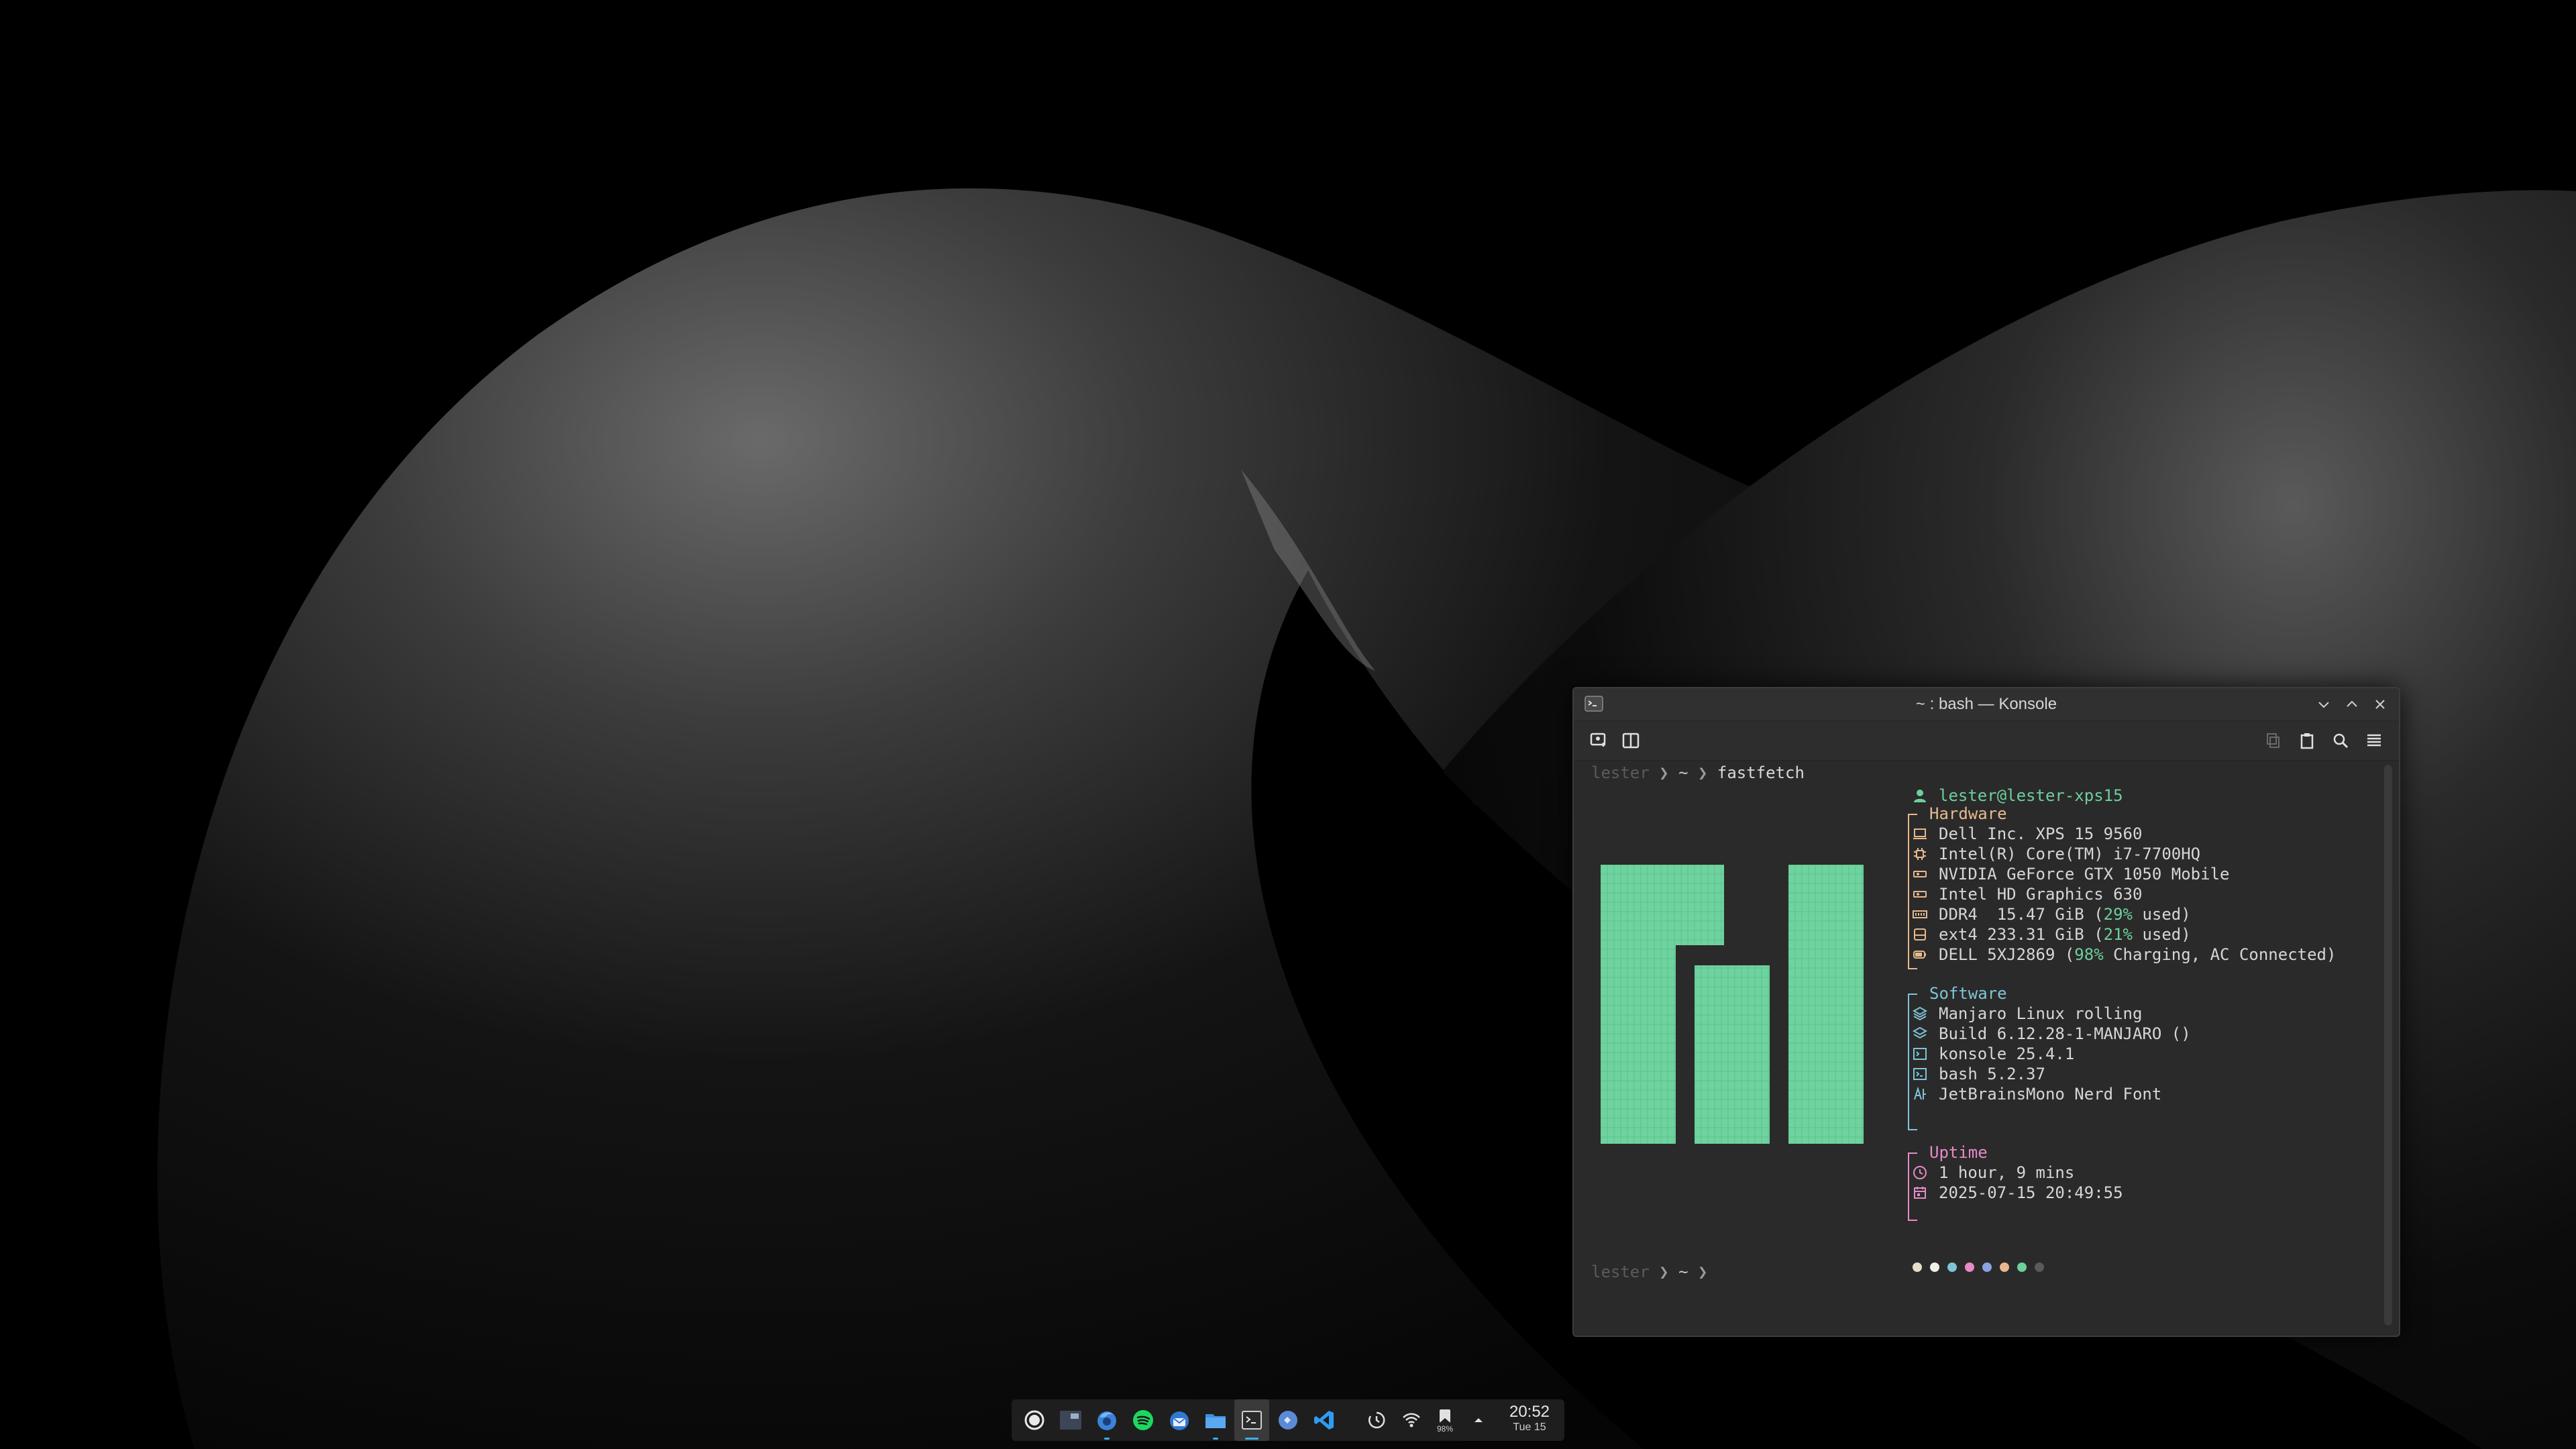 This screenshot has width=2576, height=1449. What do you see at coordinates (1106, 1420) in the screenshot?
I see `firefox-button` at bounding box center [1106, 1420].